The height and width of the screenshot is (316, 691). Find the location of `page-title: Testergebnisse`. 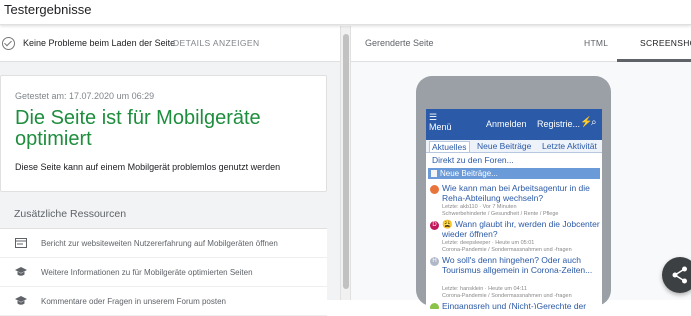

page-title: Testergebnisse is located at coordinates (48, 9).